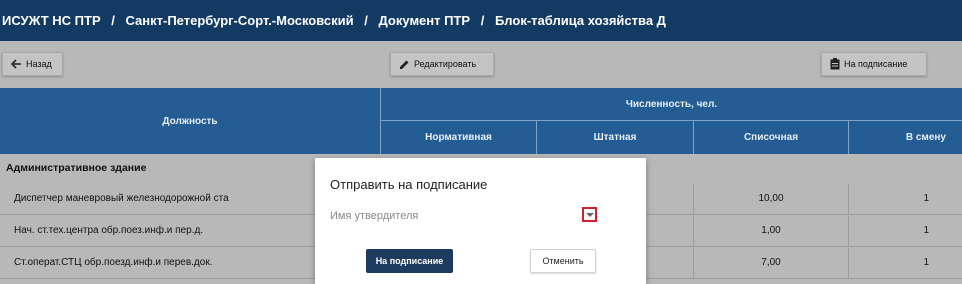  I want to click on cell-list: 1,00, so click(771, 230).